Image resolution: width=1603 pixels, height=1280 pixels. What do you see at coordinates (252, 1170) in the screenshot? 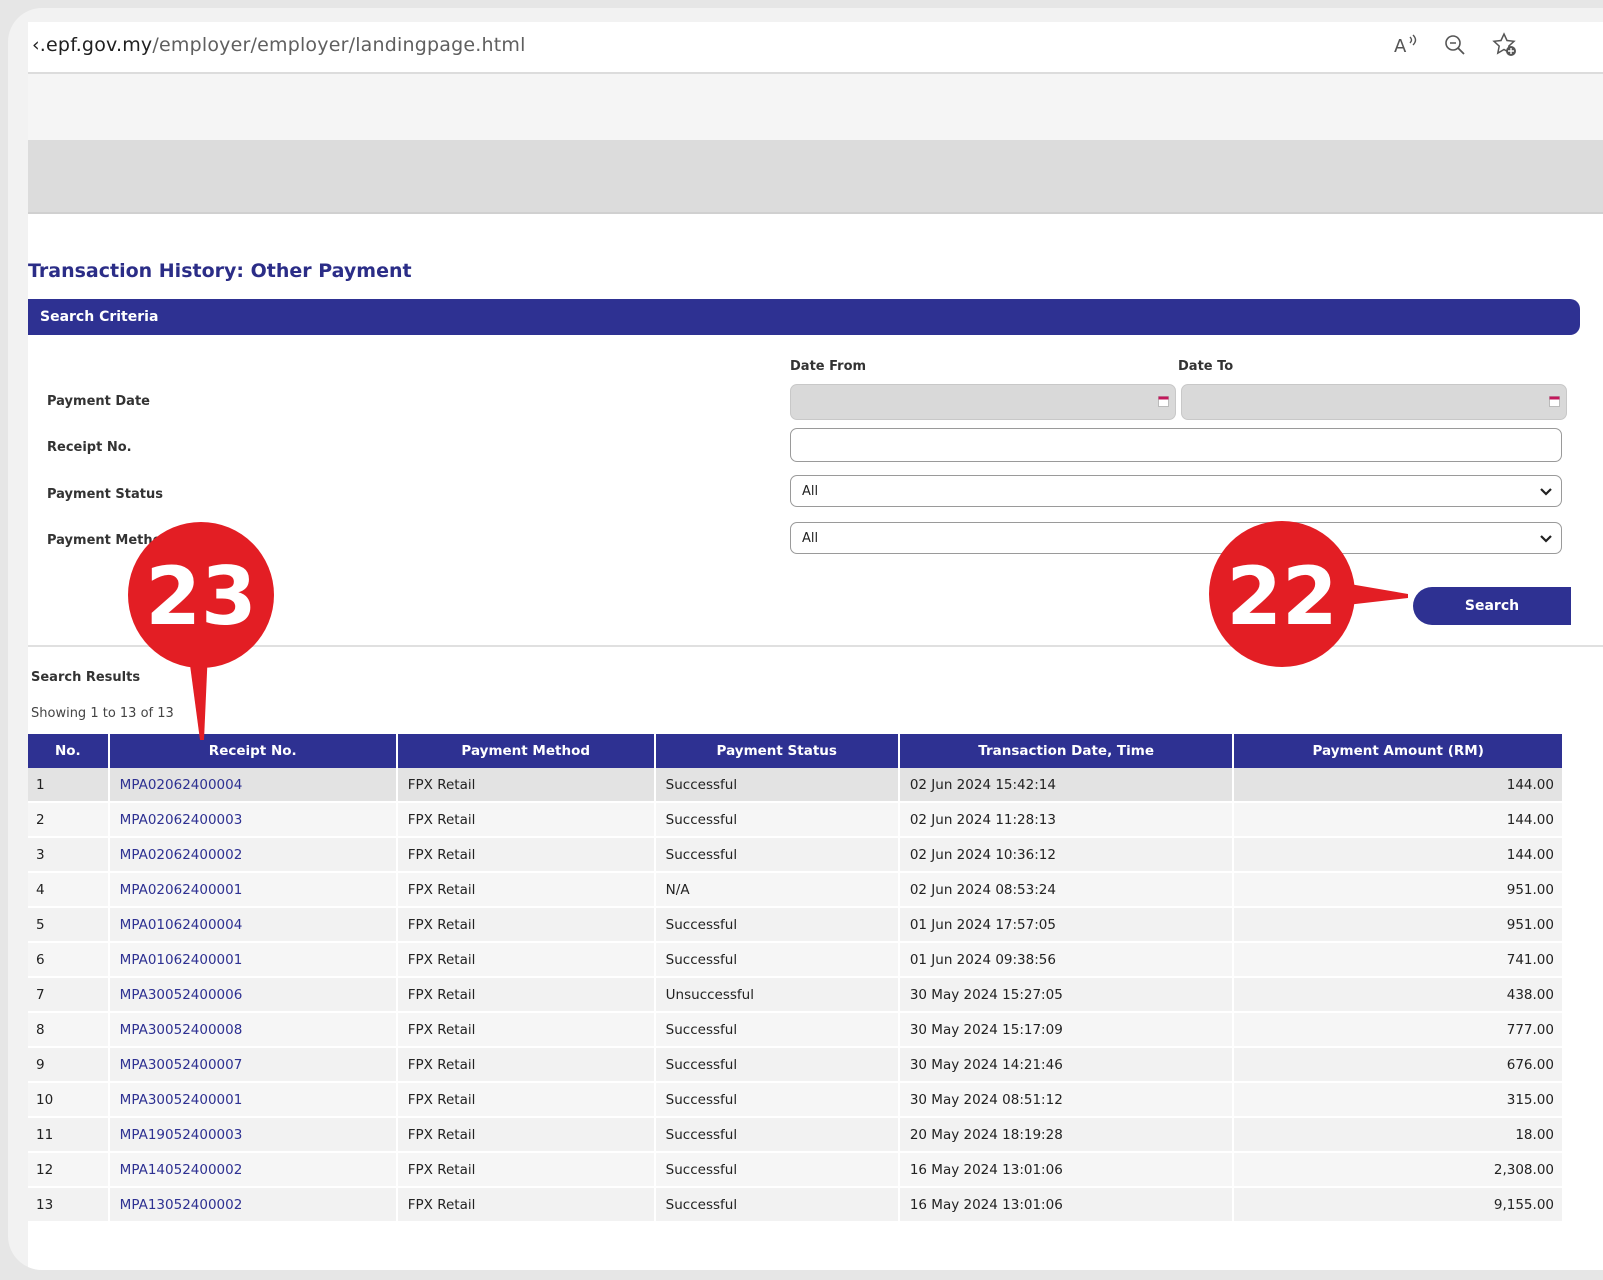
I see `cell-receipt-no: MPA14052400002` at bounding box center [252, 1170].